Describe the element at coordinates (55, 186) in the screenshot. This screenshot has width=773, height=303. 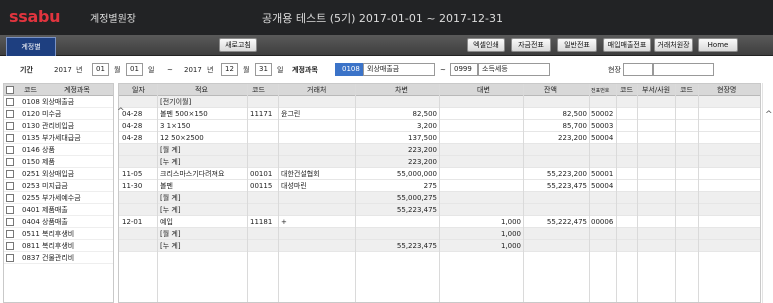
I see `account-name: 미지급금` at that location.